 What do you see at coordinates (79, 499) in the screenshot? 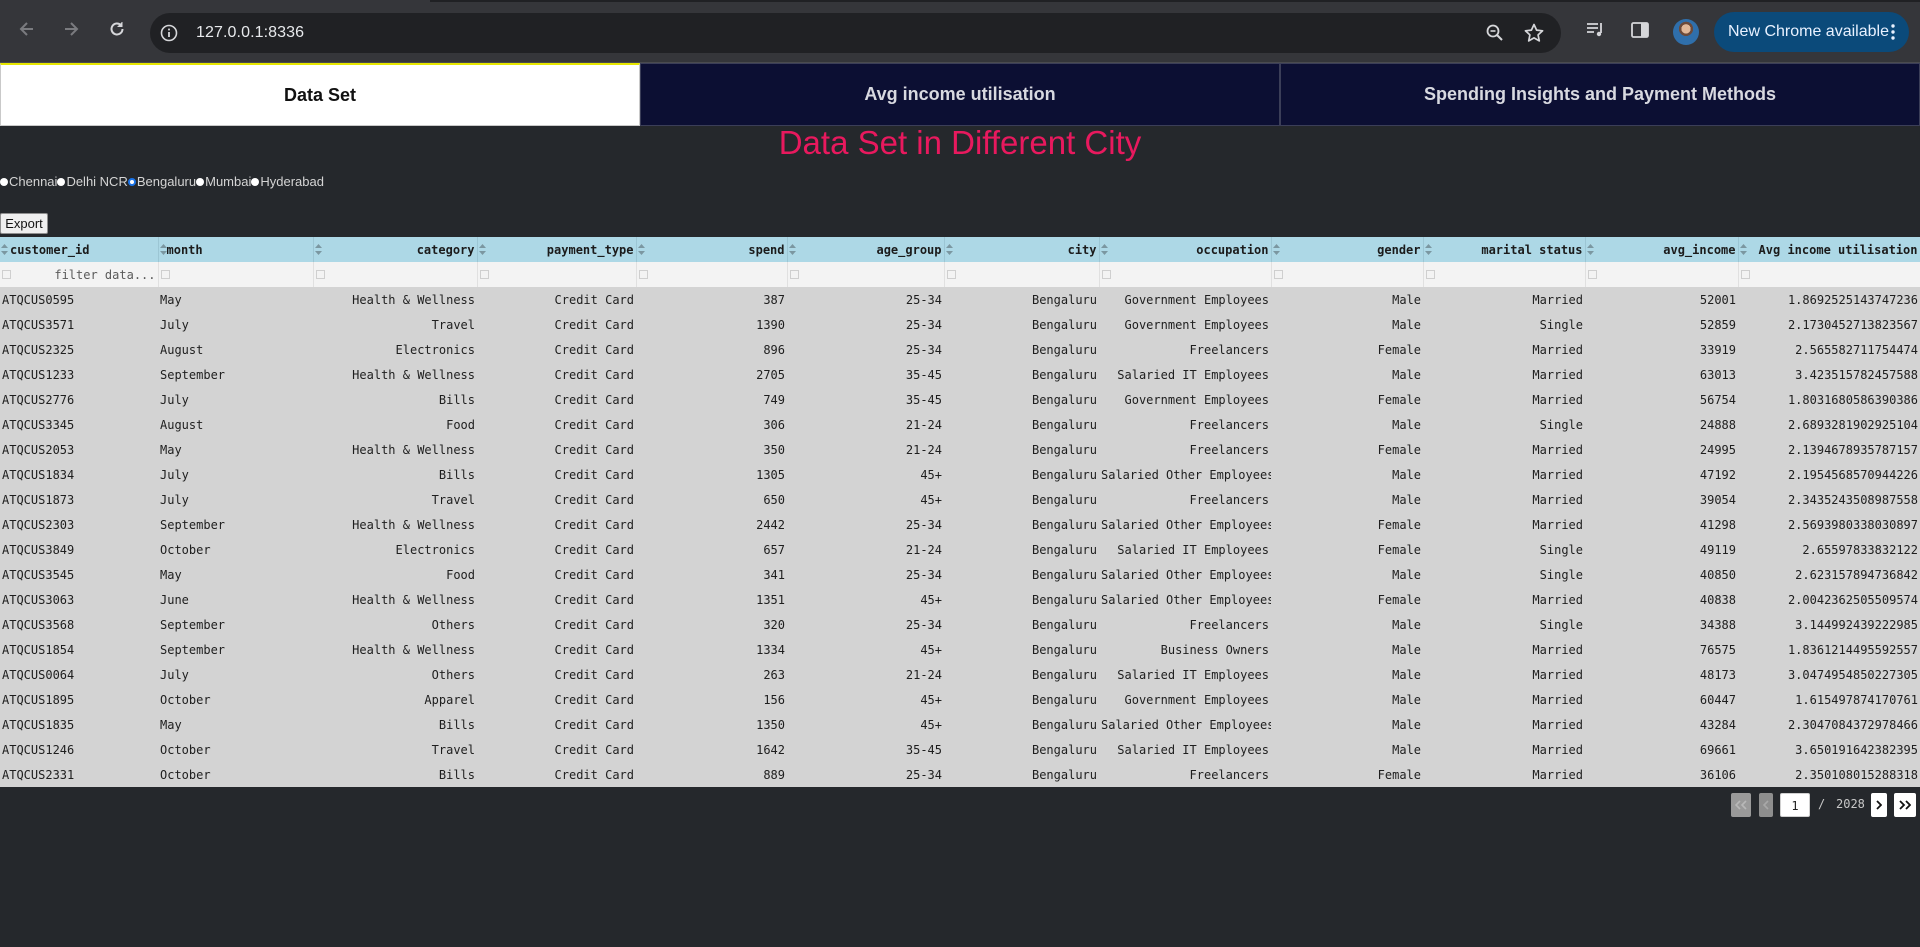
I see `table-cell: ATQCUS1873` at bounding box center [79, 499].